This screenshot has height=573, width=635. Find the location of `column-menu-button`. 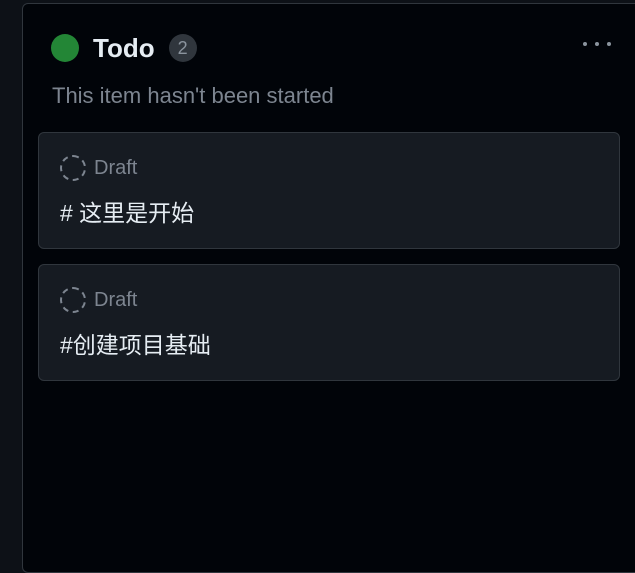

column-menu-button is located at coordinates (597, 44).